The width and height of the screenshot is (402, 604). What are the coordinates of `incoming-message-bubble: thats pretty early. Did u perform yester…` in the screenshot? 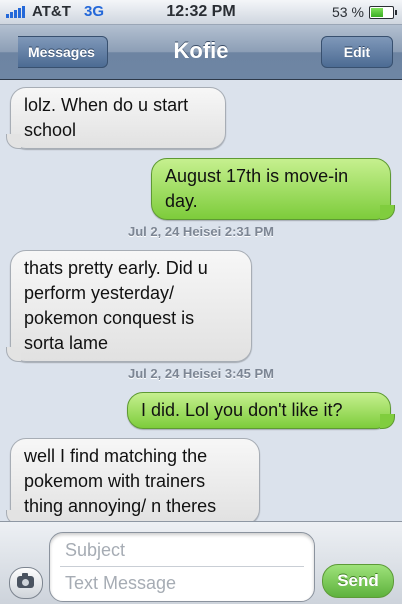 It's located at (129, 306).